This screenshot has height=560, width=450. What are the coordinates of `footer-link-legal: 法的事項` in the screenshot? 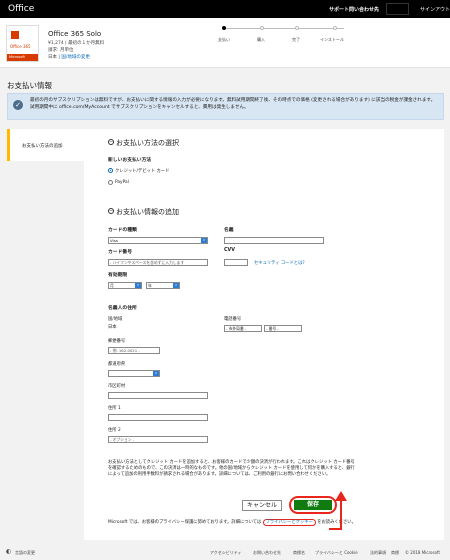 It's located at (378, 553).